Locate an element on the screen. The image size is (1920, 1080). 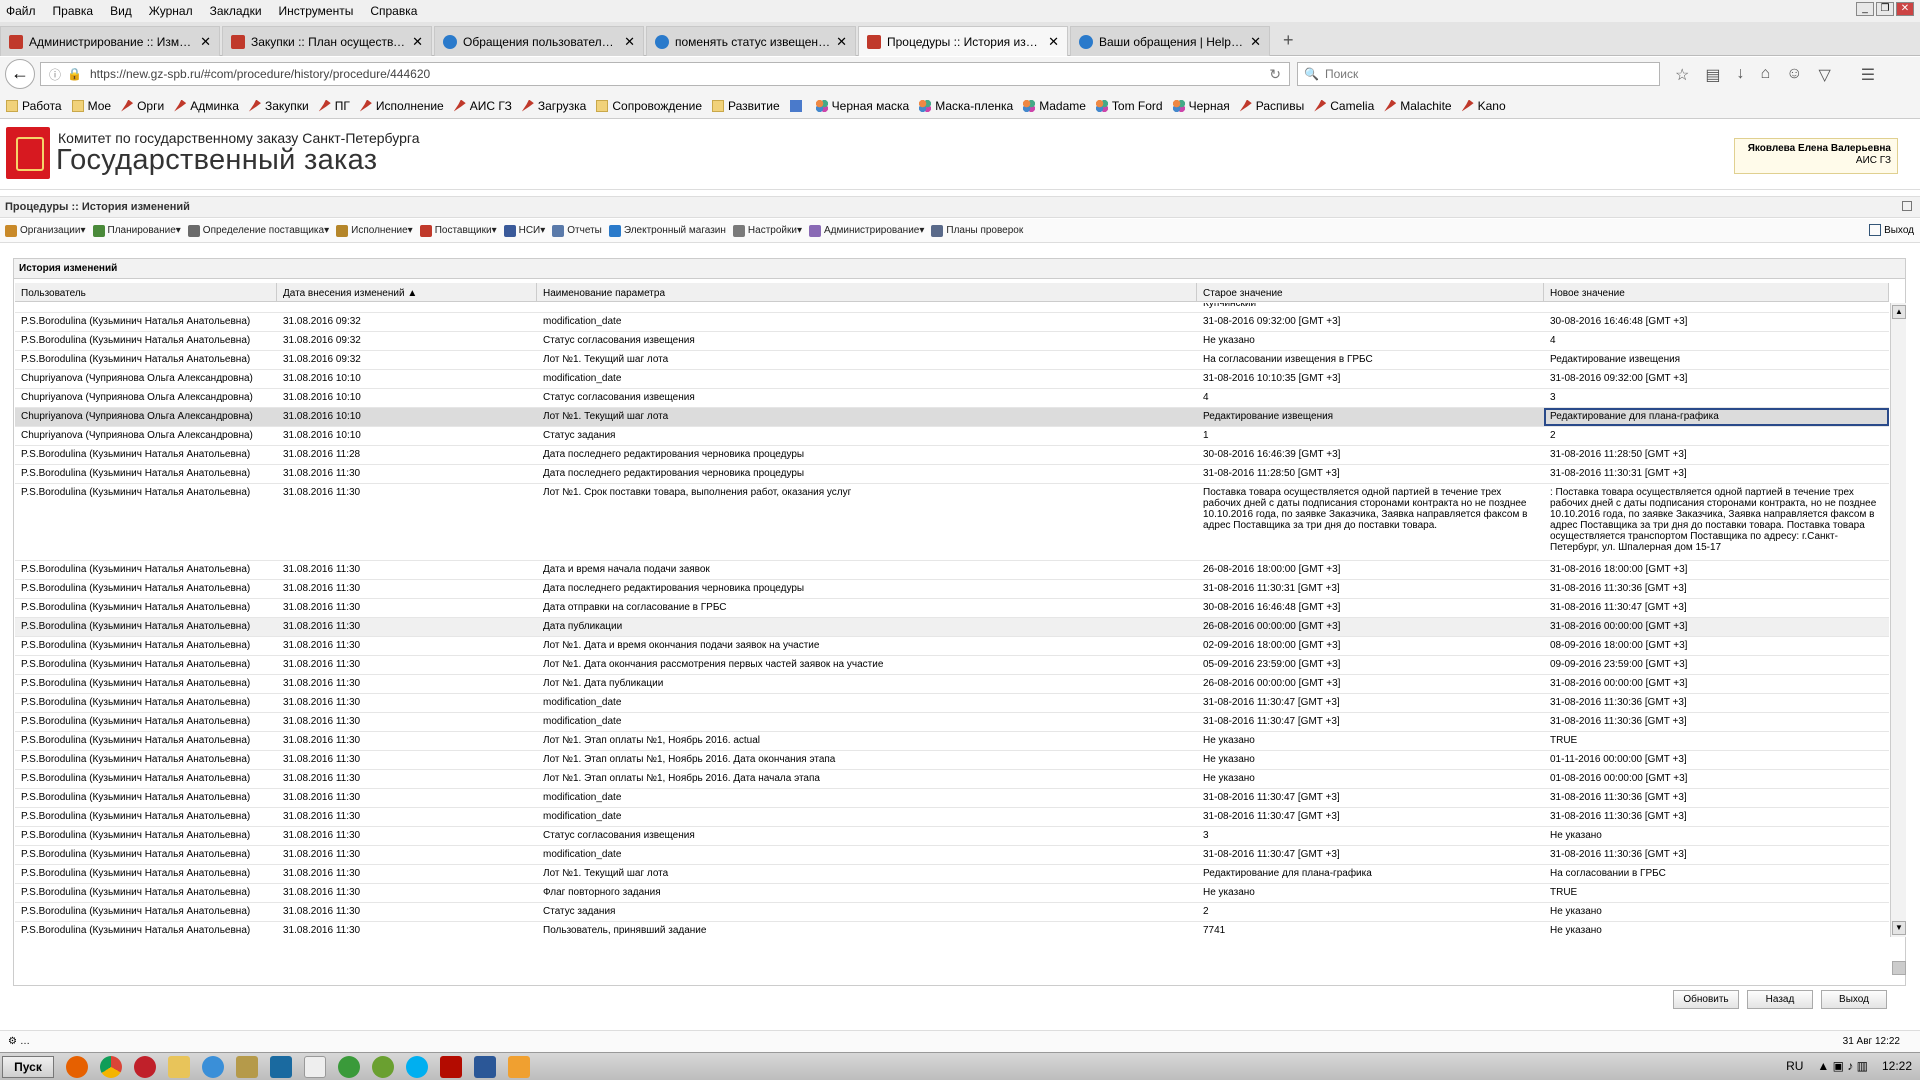
collapse-icon is located at coordinates (1907, 206).